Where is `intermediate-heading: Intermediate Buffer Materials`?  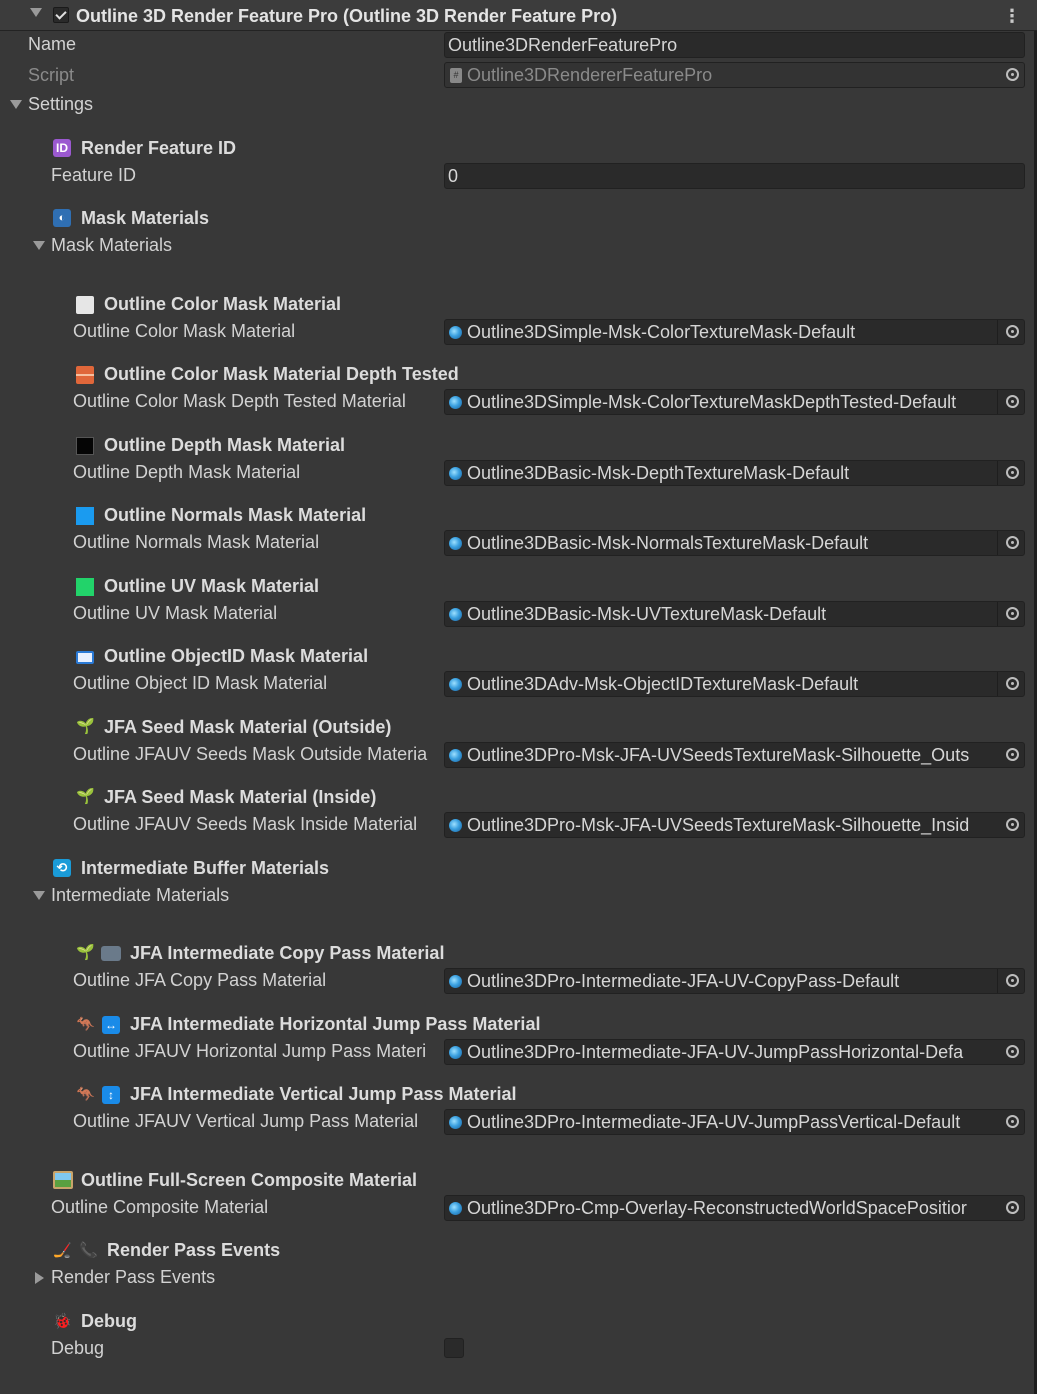 intermediate-heading: Intermediate Buffer Materials is located at coordinates (205, 868).